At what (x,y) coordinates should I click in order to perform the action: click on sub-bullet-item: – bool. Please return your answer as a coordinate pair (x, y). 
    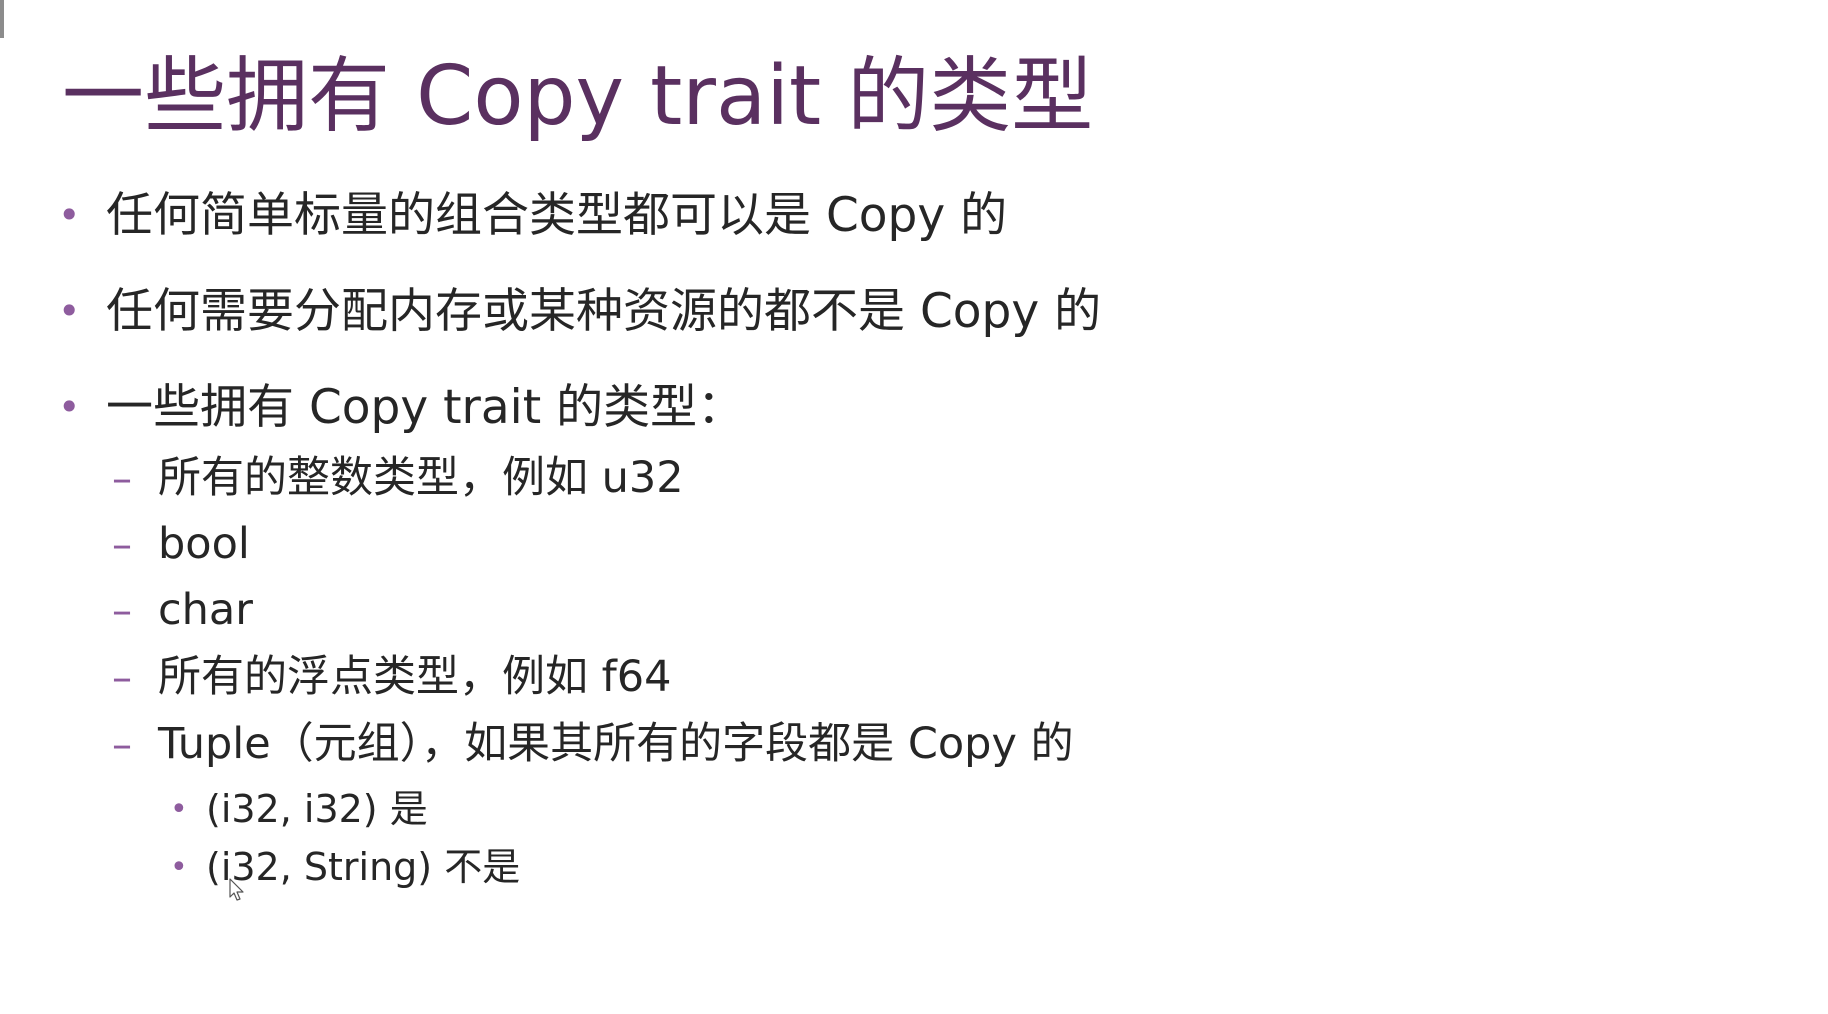
    Looking at the image, I should click on (181, 545).